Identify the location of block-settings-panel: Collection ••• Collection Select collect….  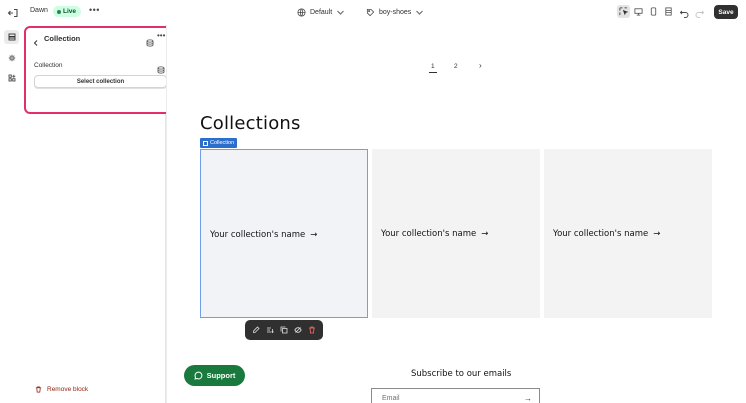
(99, 70).